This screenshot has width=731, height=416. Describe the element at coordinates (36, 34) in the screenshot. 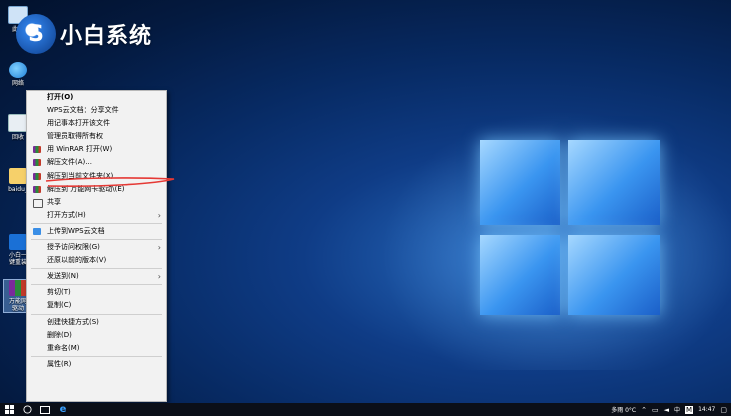

I see `brand-logo-icon: S` at that location.